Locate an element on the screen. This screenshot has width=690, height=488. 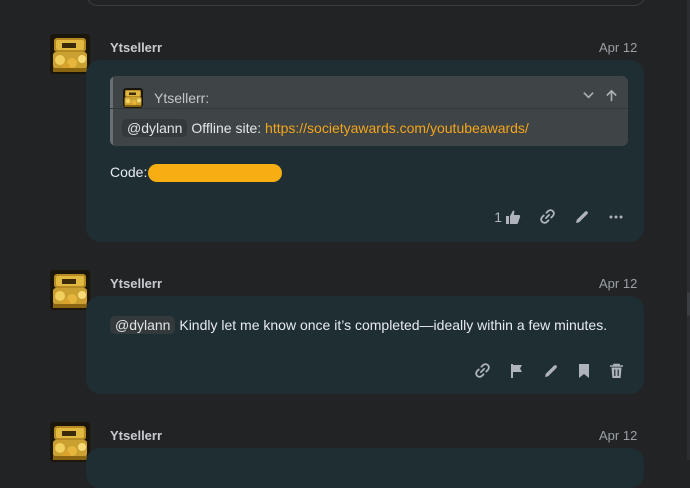
like-count: 1 is located at coordinates (498, 216).